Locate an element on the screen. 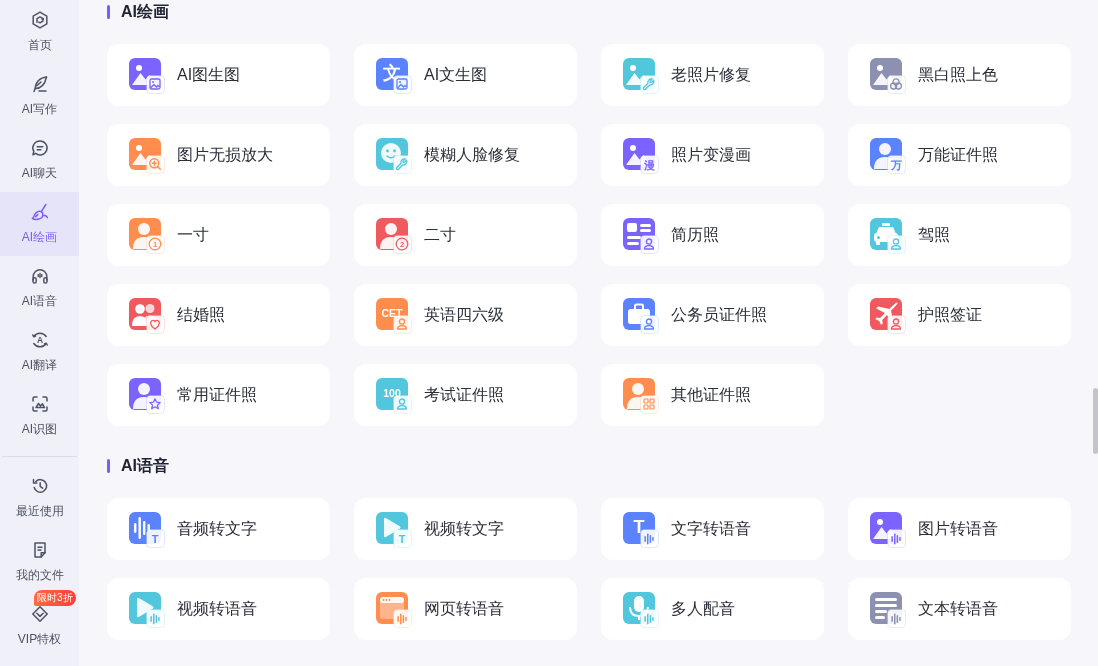 The height and width of the screenshot is (666, 1098). discount-badge: 限时3折 is located at coordinates (55, 598).